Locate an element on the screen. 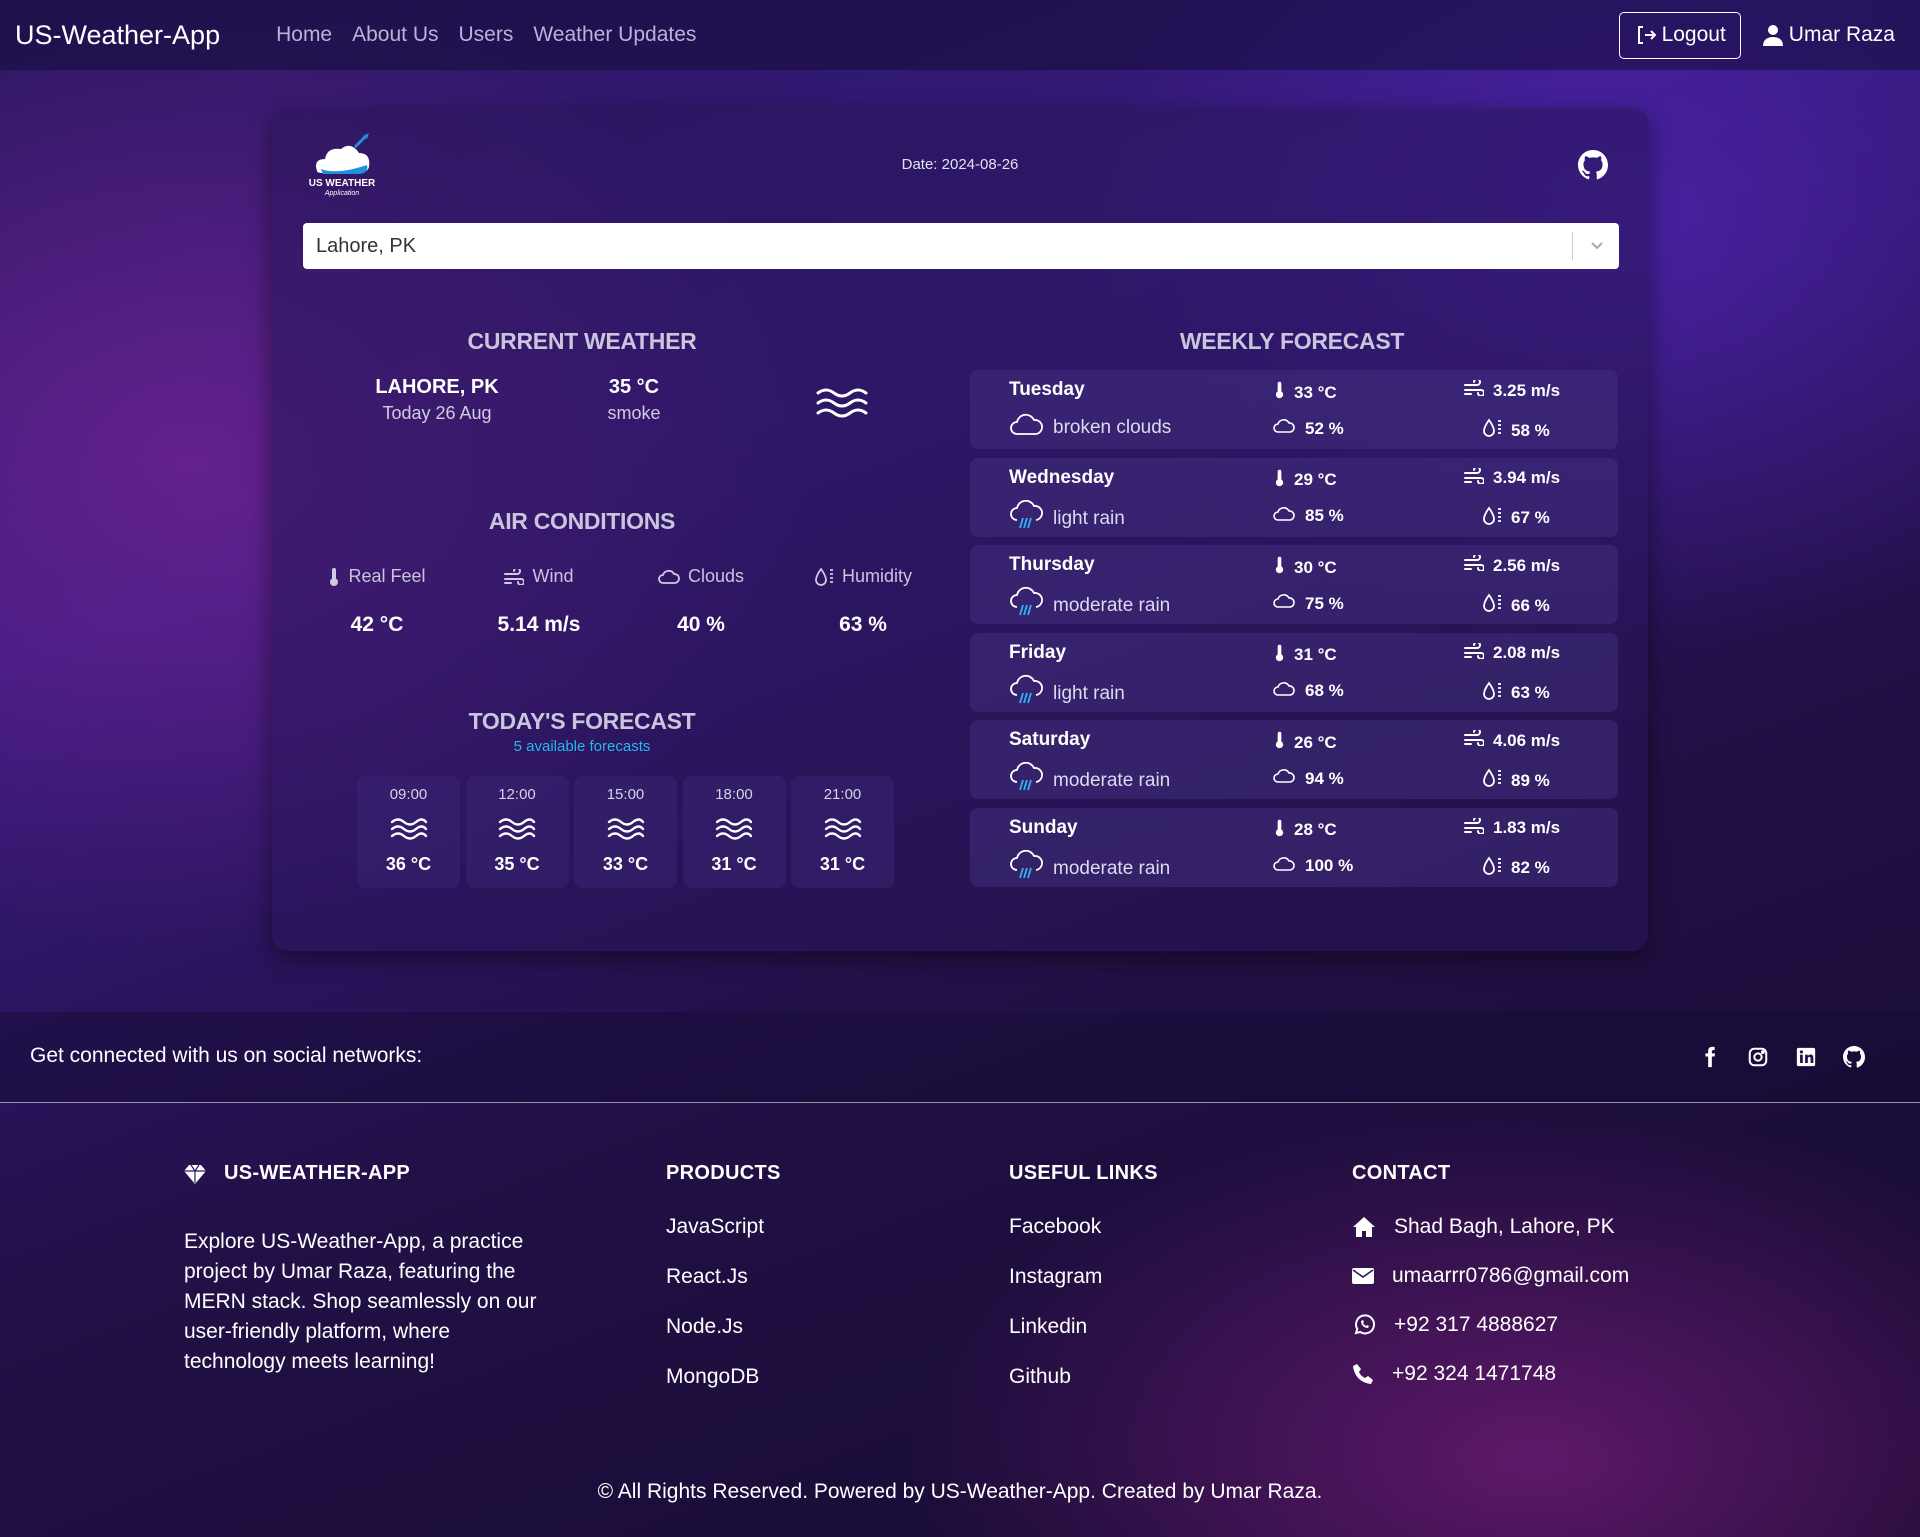  forecast-clouds: 75 % is located at coordinates (1324, 603).